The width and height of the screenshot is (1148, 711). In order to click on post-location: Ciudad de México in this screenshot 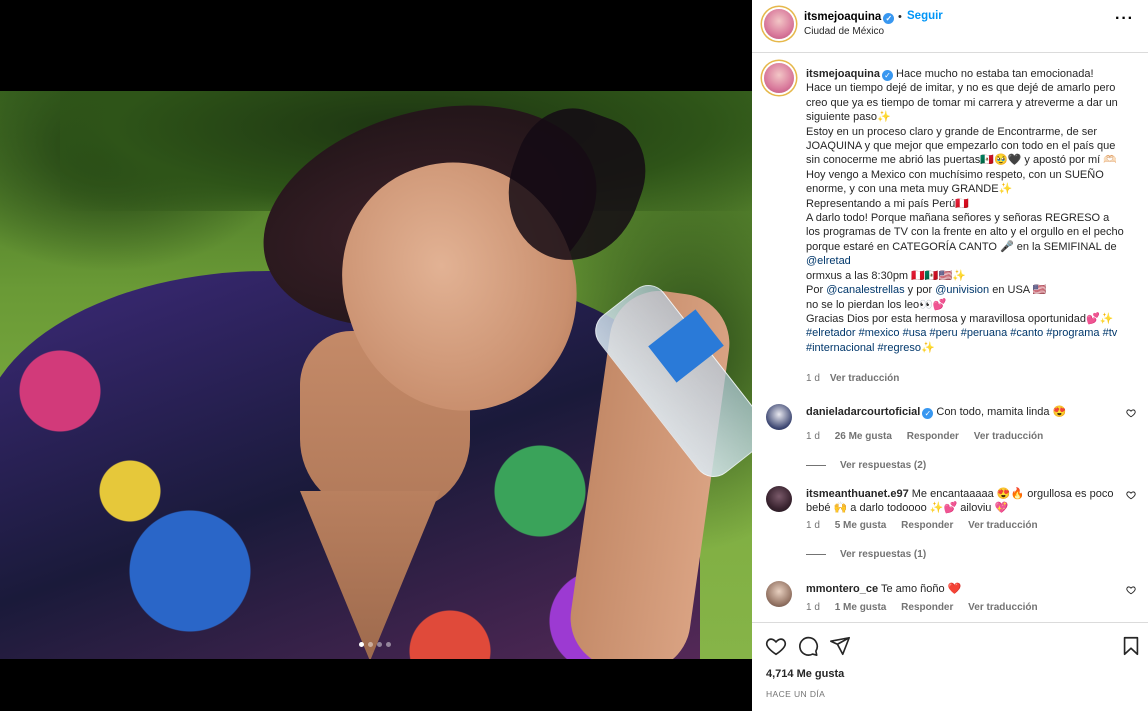, I will do `click(844, 31)`.